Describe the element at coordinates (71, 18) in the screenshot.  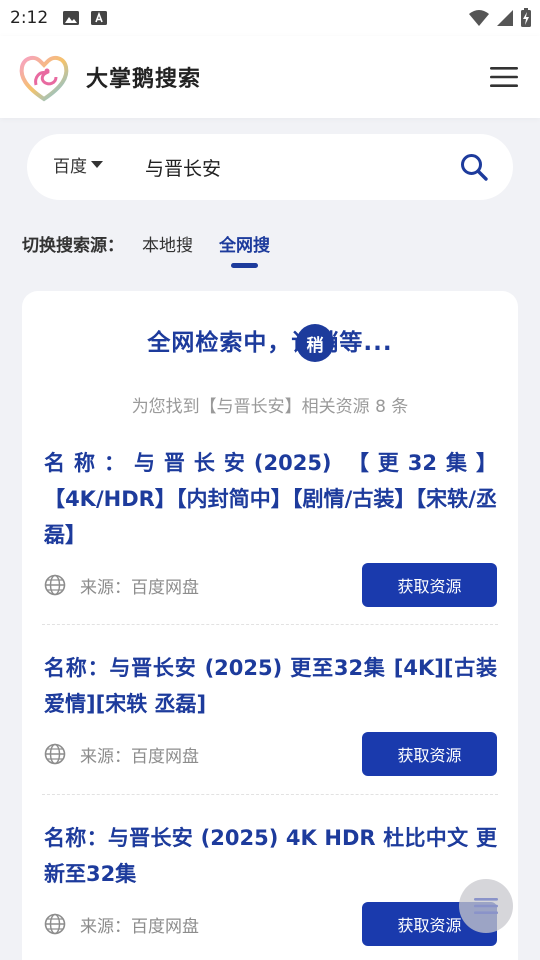
I see `image-icon` at that location.